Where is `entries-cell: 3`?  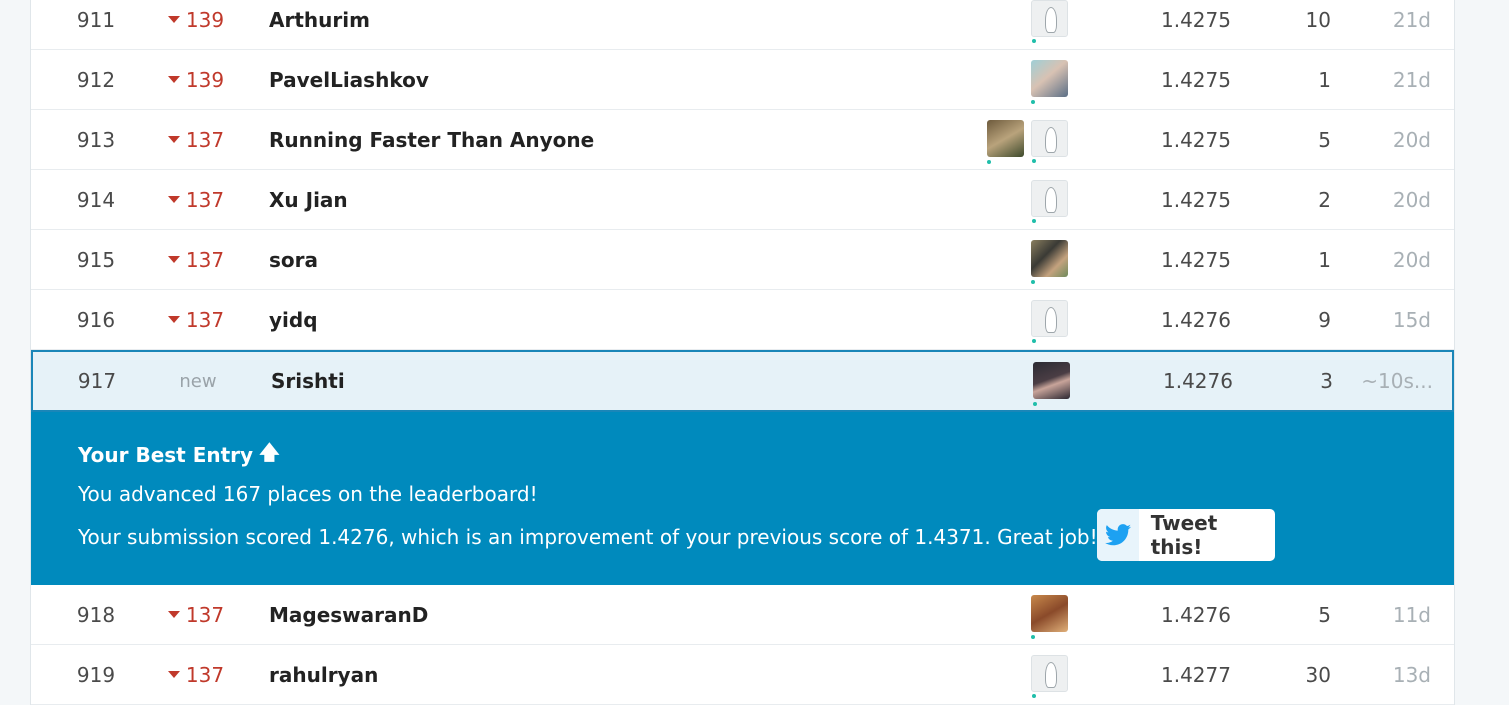 entries-cell: 3 is located at coordinates (1326, 381).